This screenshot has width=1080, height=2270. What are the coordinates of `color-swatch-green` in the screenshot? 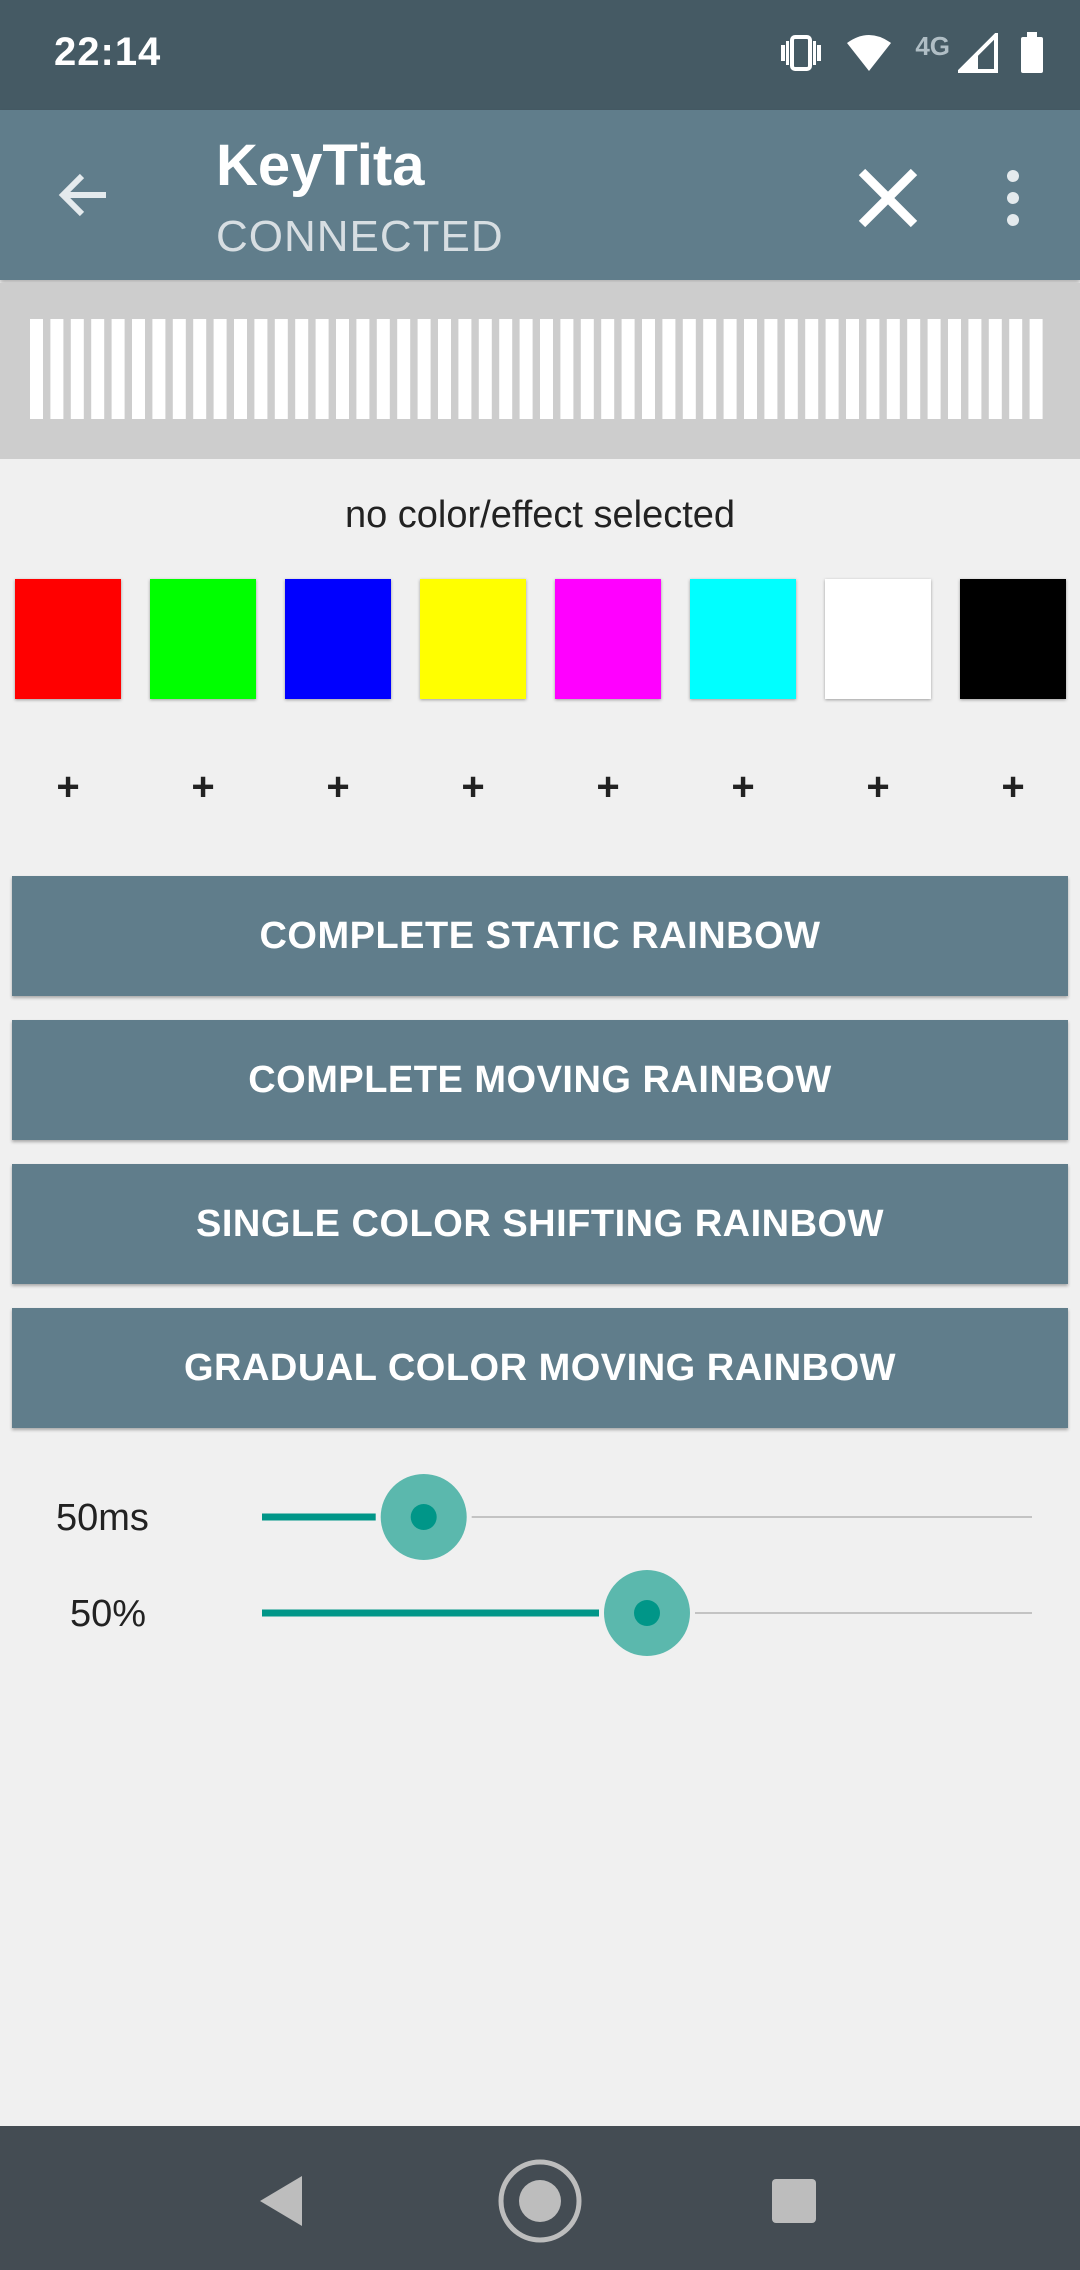 It's located at (203, 639).